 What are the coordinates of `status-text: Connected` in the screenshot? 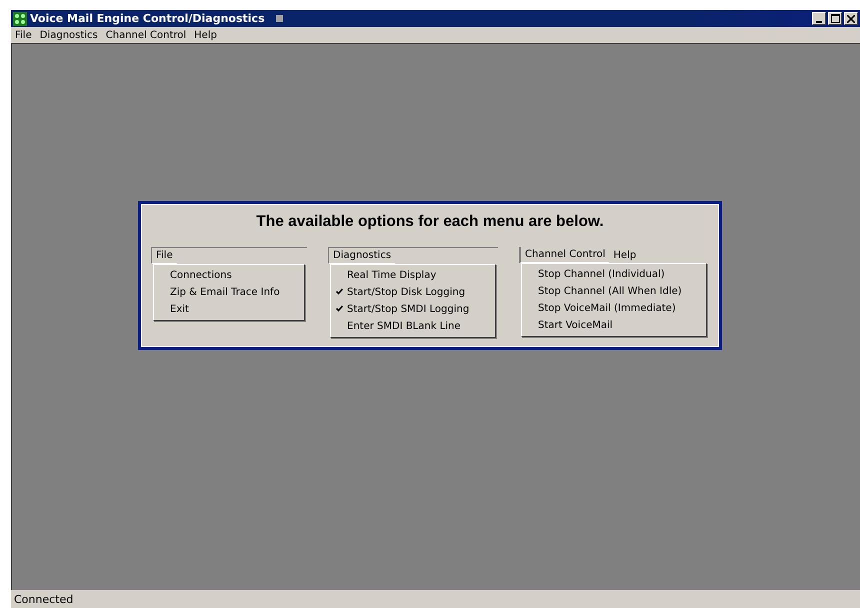 It's located at (43, 600).